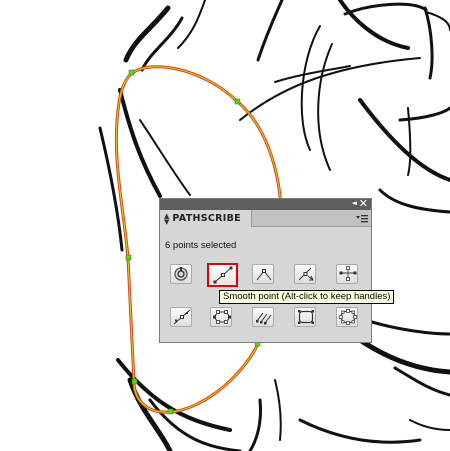 The image size is (450, 451). I want to click on add-point-button, so click(181, 317).